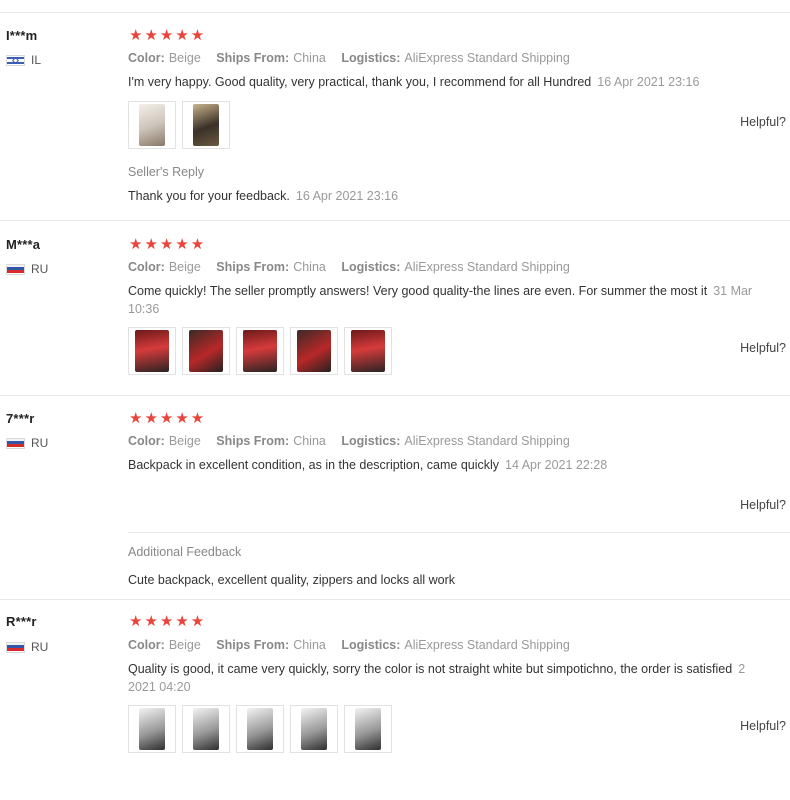 The width and height of the screenshot is (790, 800). I want to click on review-date-continued: 2021 04:20, so click(159, 687).